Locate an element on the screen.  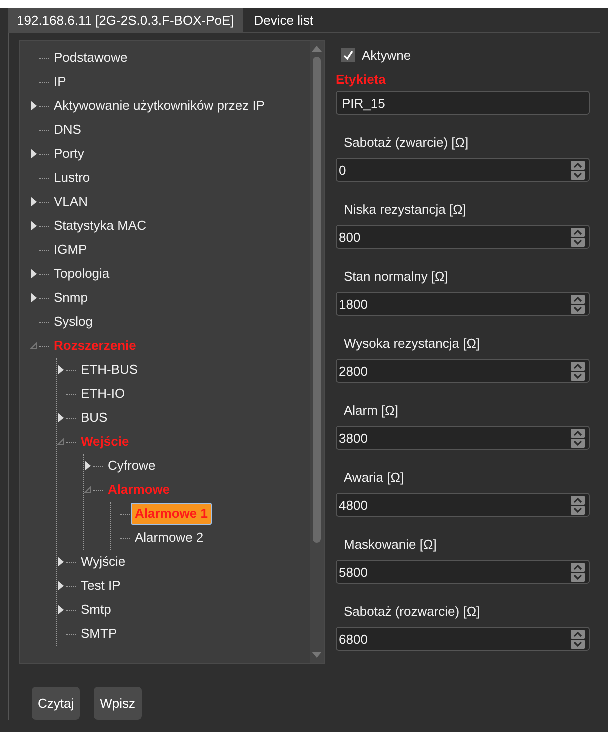
tree-item: IGMP is located at coordinates (71, 250).